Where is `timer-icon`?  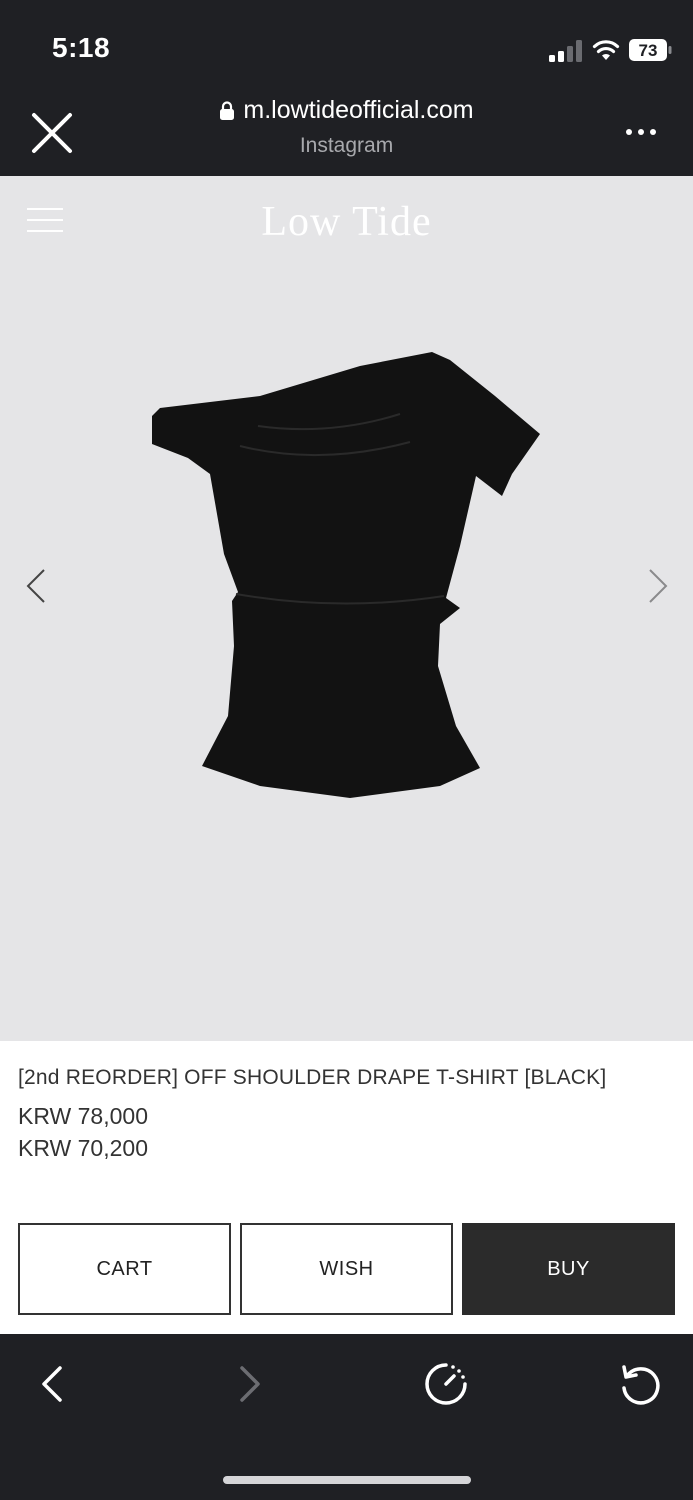
timer-icon is located at coordinates (446, 1384).